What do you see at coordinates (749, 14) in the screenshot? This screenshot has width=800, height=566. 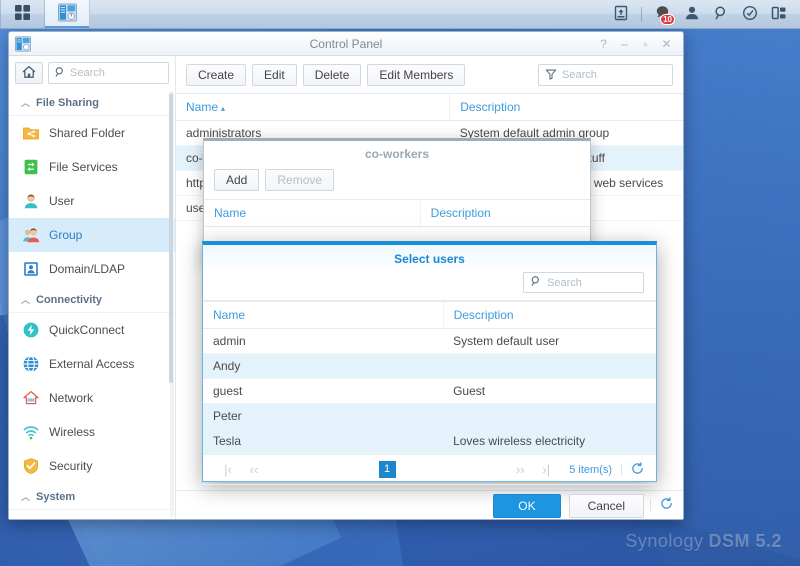 I see `taskbar-pilotview-button` at bounding box center [749, 14].